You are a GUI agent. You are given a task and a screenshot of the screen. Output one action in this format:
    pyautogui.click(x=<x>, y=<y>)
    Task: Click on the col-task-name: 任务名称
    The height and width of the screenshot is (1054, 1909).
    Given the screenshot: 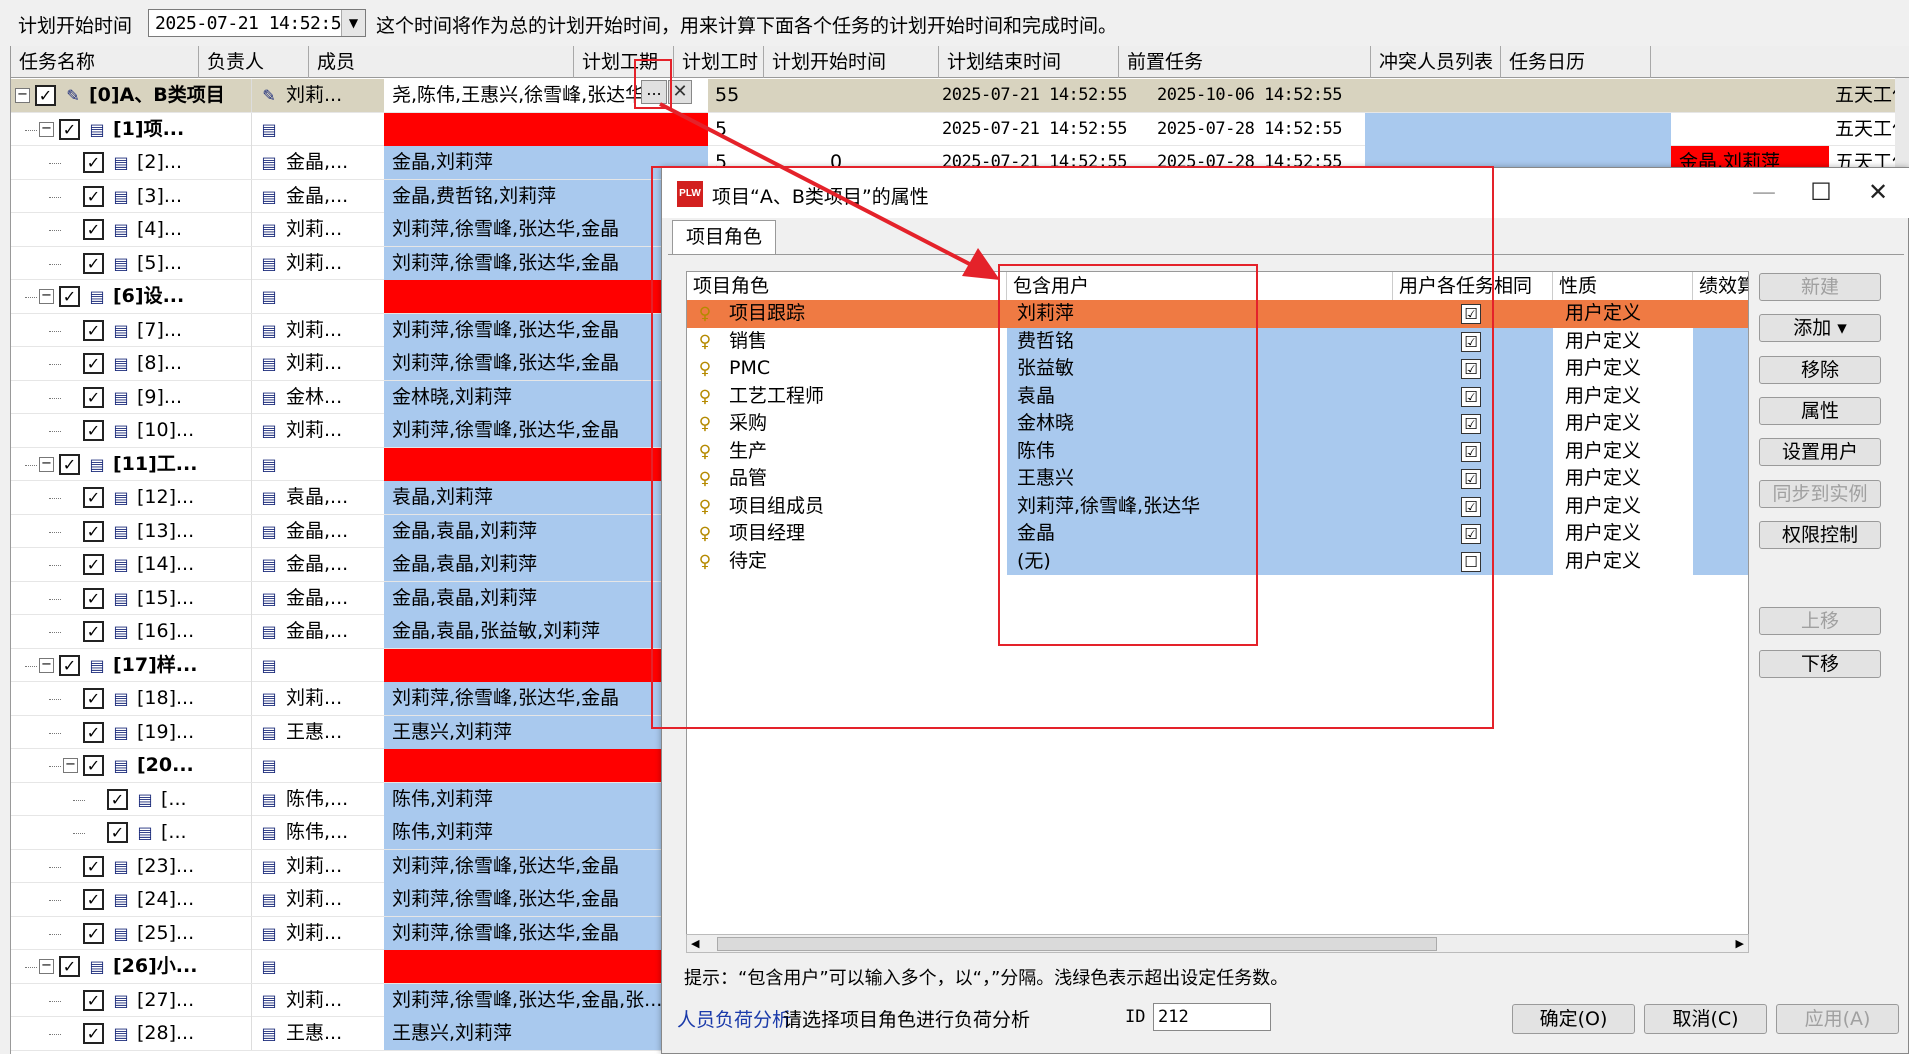 What is the action you would take?
    pyautogui.click(x=105, y=62)
    